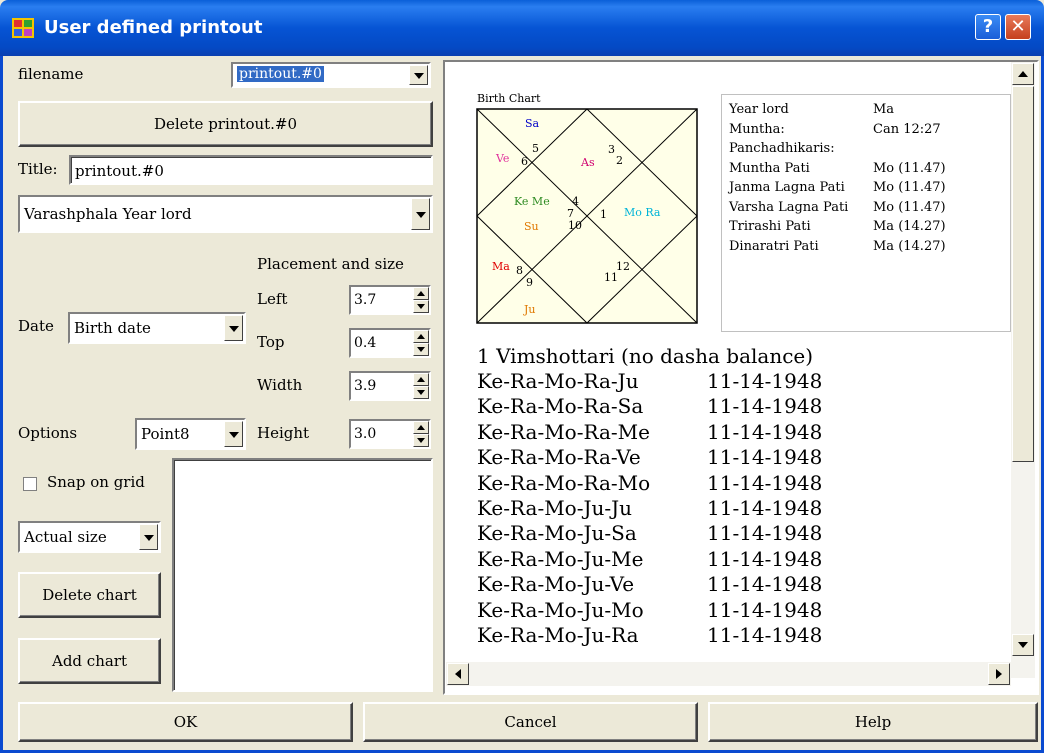 This screenshot has width=1044, height=753. Describe the element at coordinates (1018, 27) in the screenshot. I see `close-button: ✕` at that location.